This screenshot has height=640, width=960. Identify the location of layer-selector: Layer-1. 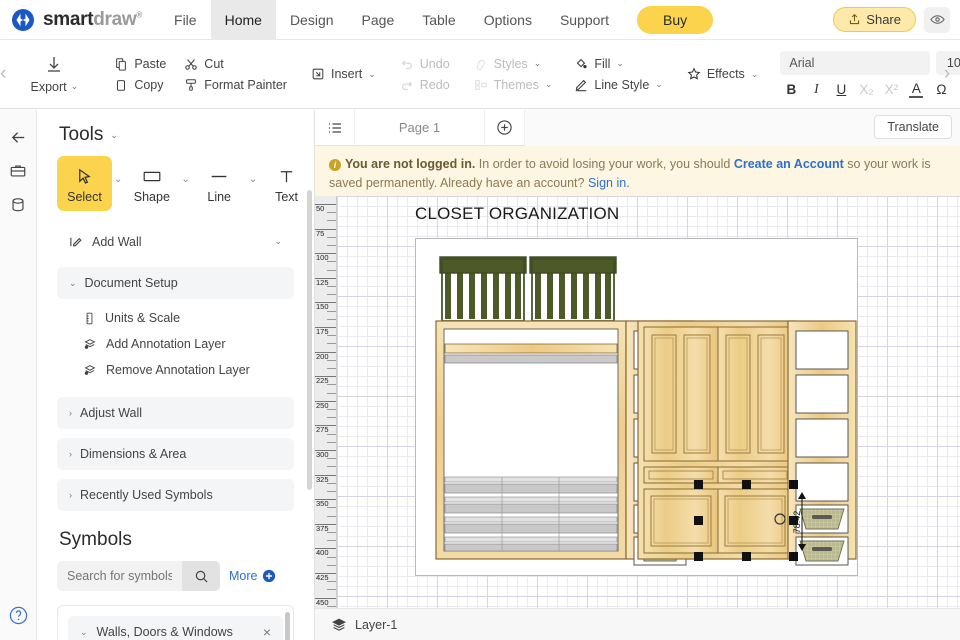
(364, 624).